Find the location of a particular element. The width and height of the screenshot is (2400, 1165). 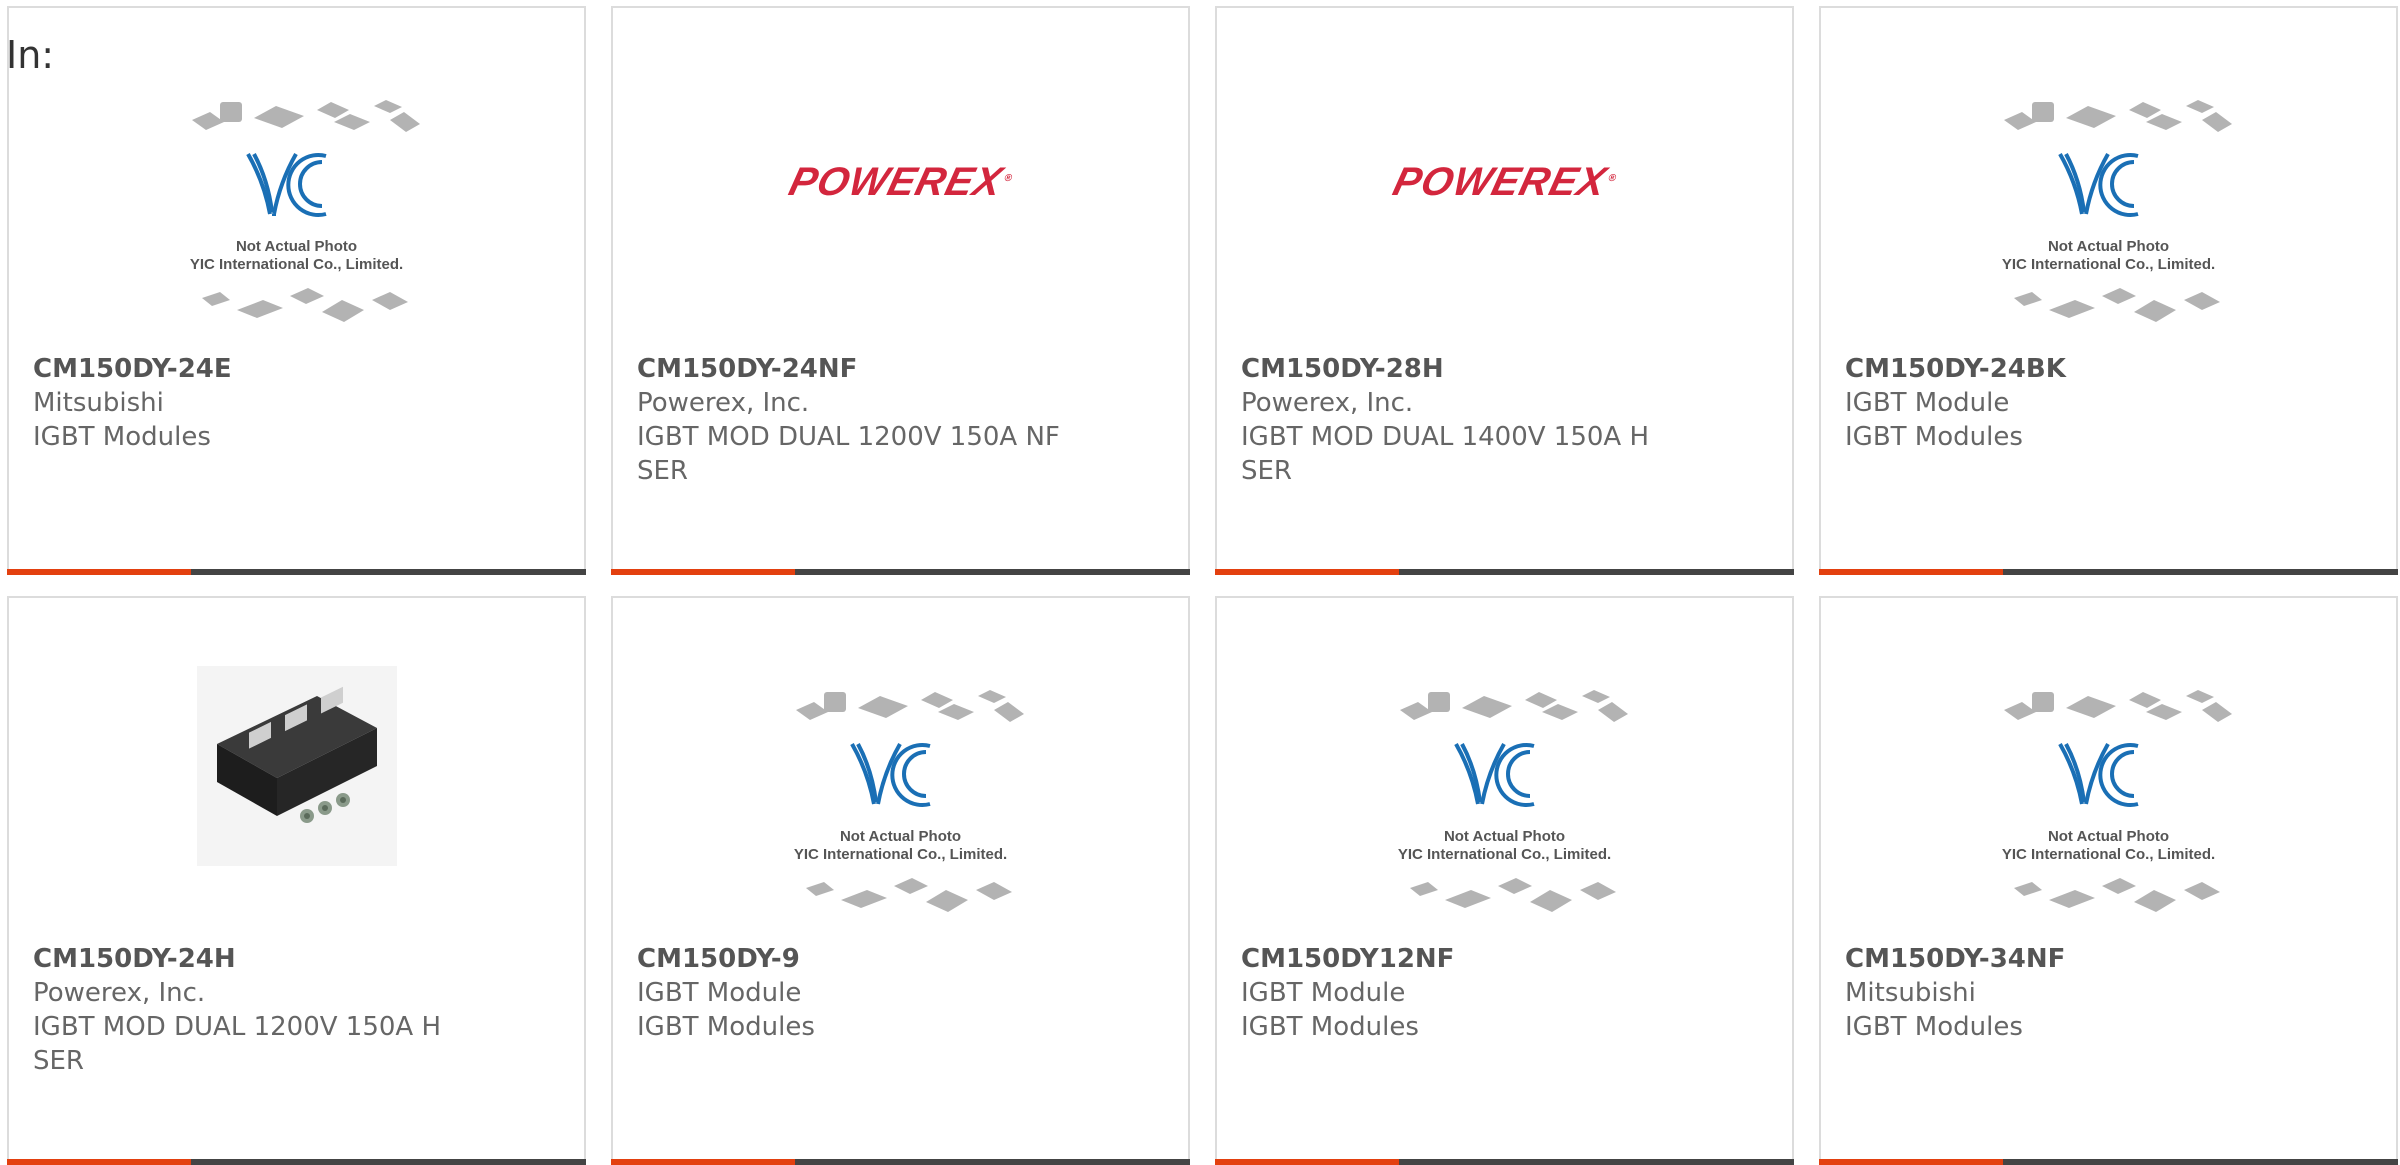

part-number: CM150DY-24BK is located at coordinates (2105, 369).